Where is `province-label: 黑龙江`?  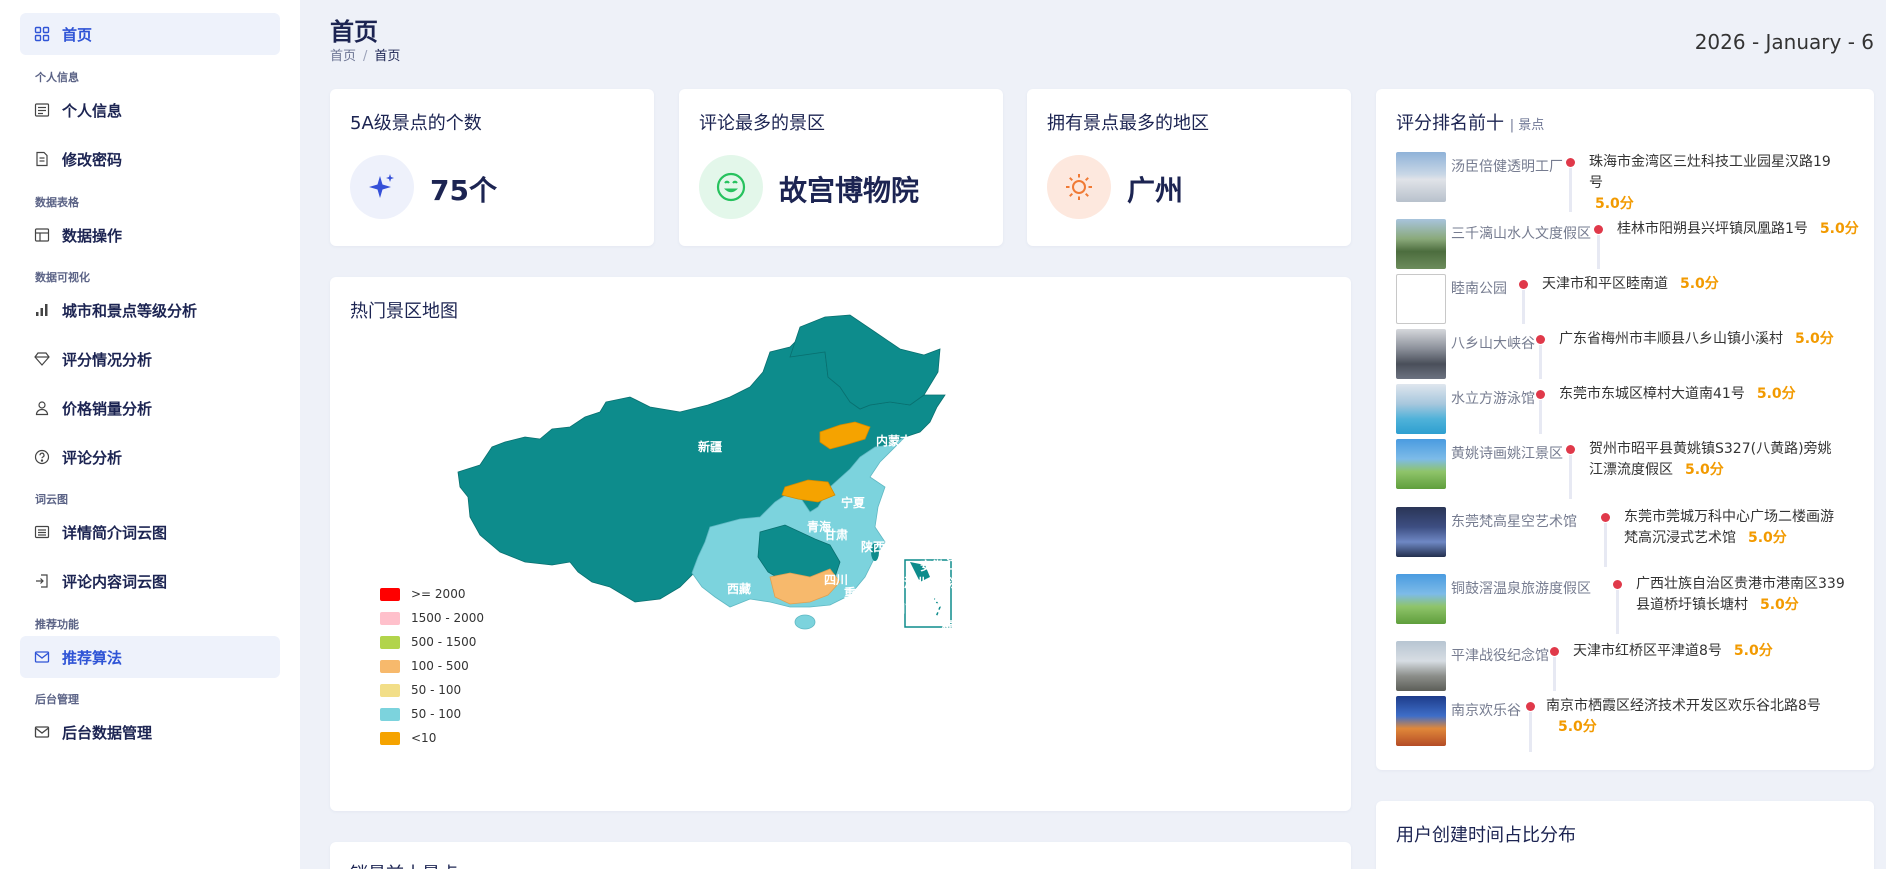
province-label: 黑龙江 is located at coordinates (1008, 425).